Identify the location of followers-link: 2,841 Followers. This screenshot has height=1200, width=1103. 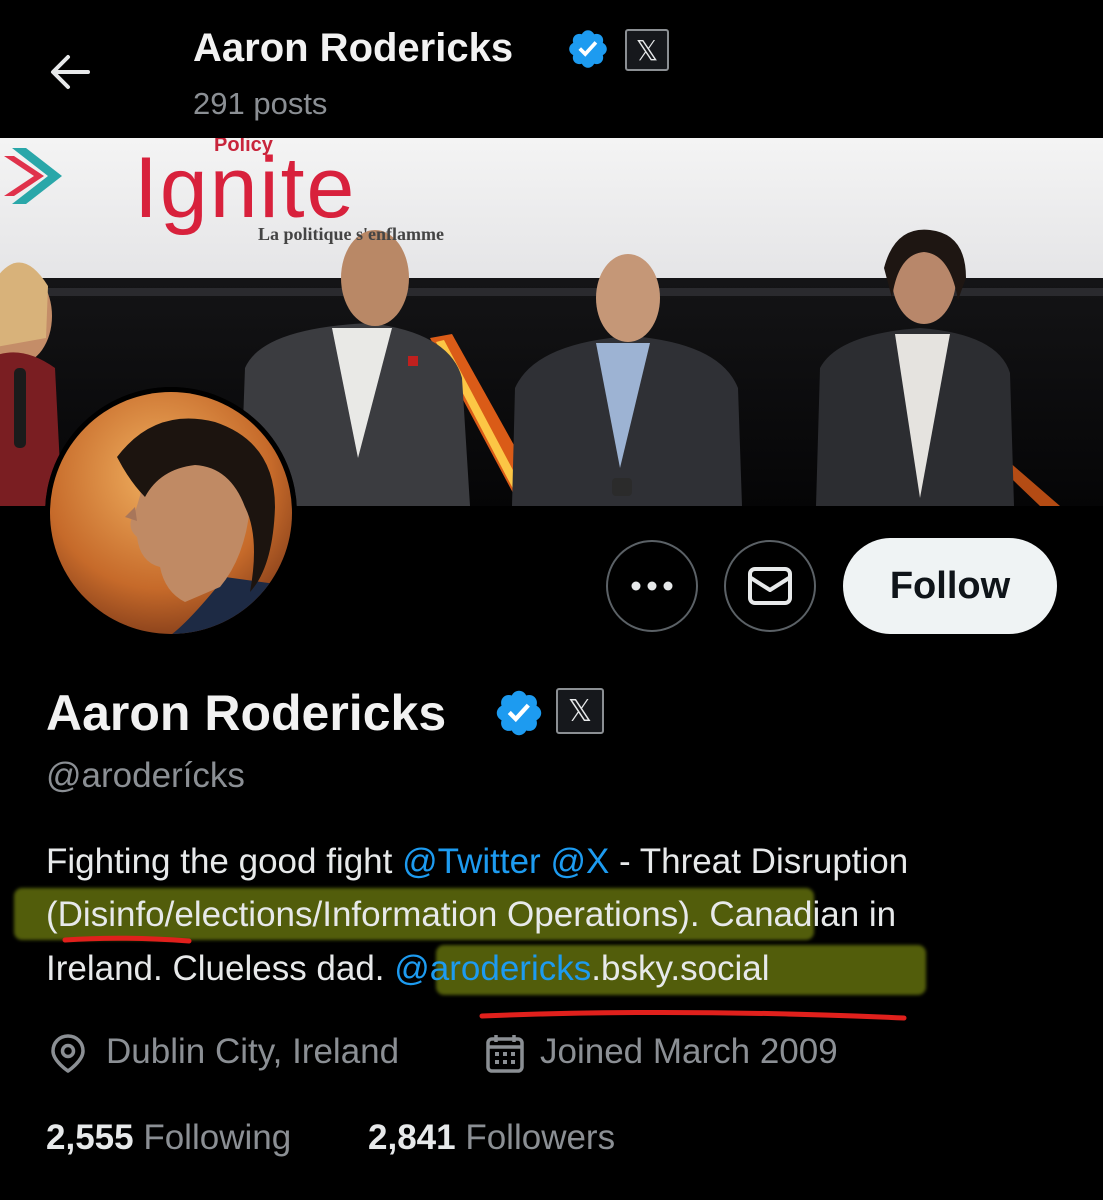
(491, 1138).